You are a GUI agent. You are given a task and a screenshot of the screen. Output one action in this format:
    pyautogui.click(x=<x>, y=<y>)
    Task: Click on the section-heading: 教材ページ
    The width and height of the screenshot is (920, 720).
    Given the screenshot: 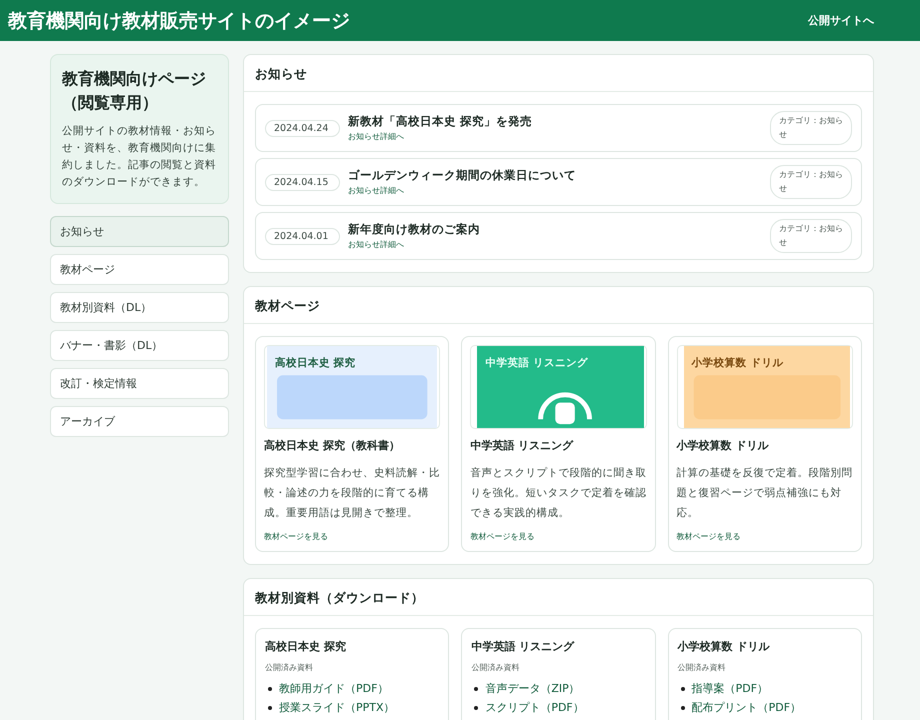 What is the action you would take?
    pyautogui.click(x=558, y=305)
    